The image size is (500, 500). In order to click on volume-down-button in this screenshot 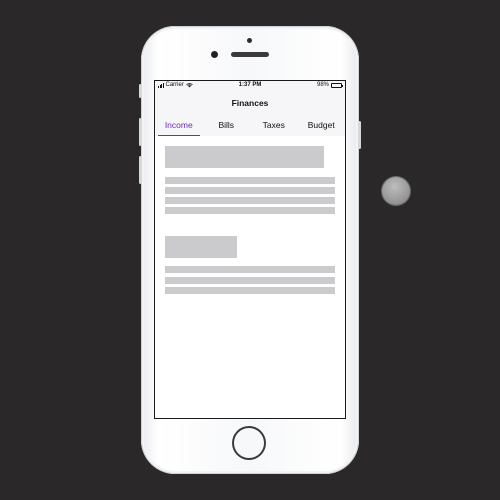, I will do `click(140, 170)`.